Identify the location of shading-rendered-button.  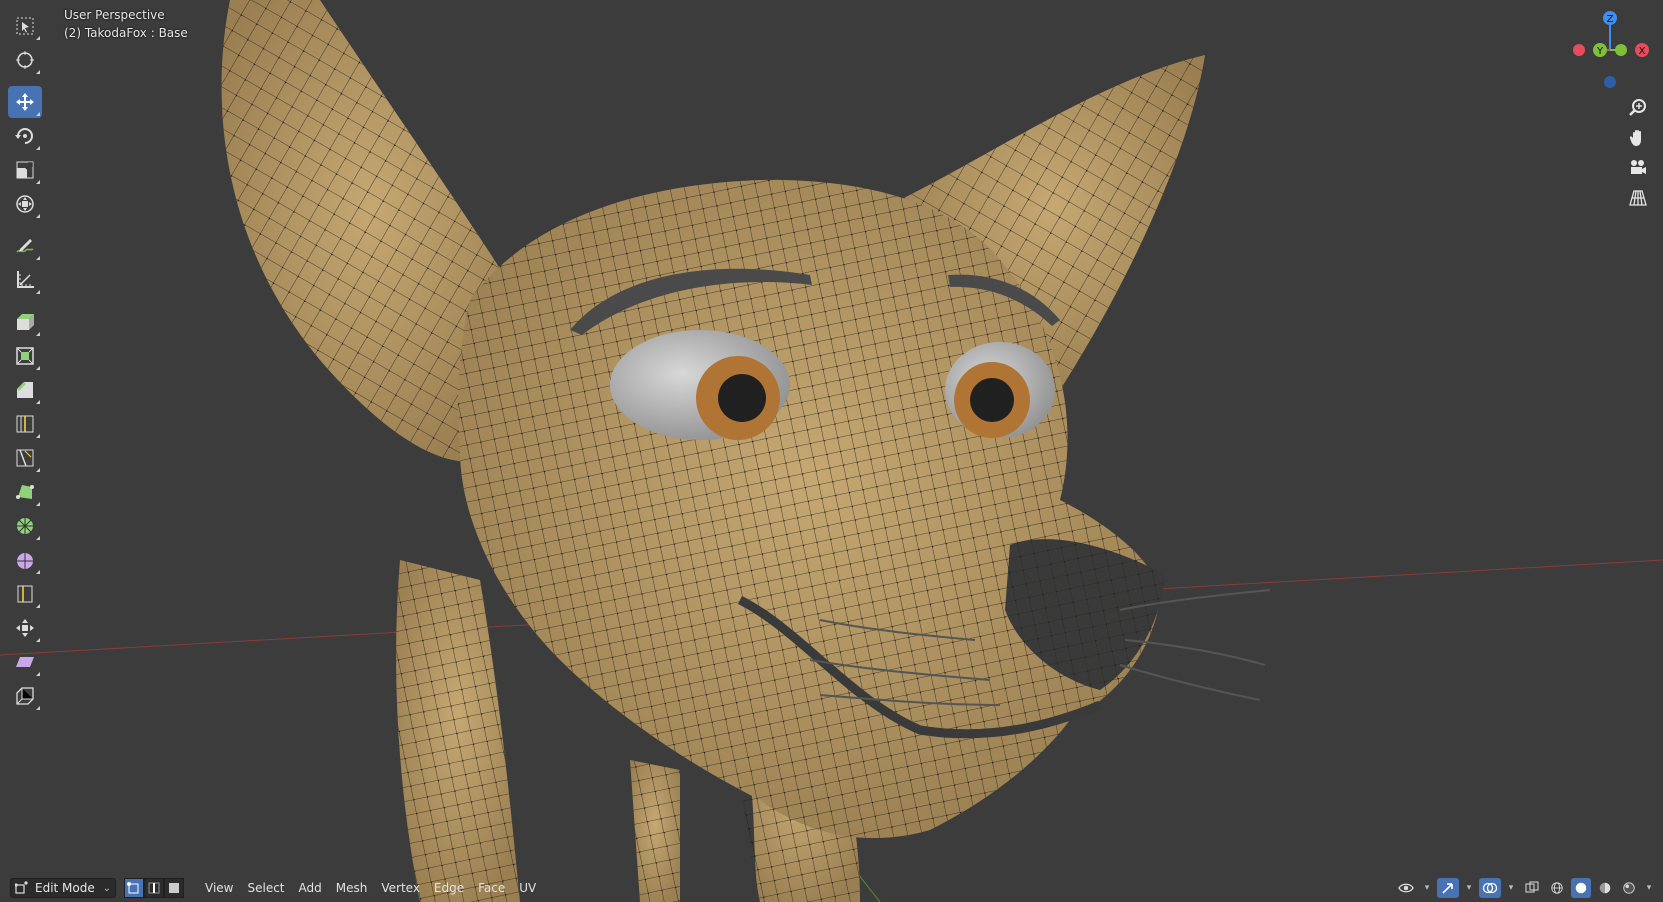
(1629, 888).